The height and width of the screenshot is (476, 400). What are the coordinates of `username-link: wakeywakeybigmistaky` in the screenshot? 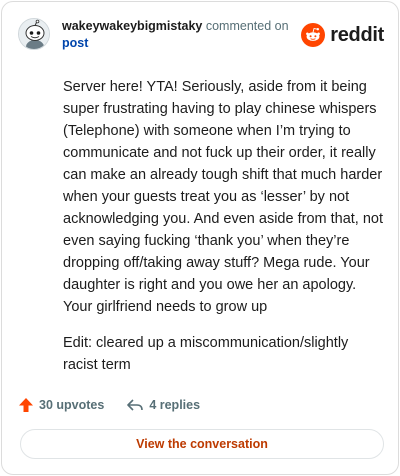 It's located at (132, 26).